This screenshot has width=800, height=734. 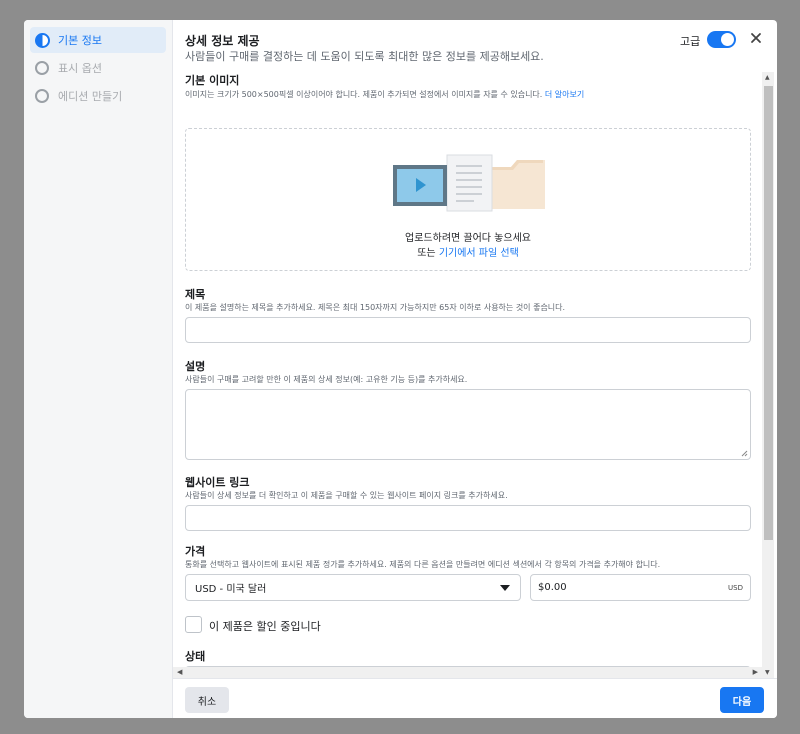 What do you see at coordinates (469, 183) in the screenshot?
I see `media-folder-illustration-icon` at bounding box center [469, 183].